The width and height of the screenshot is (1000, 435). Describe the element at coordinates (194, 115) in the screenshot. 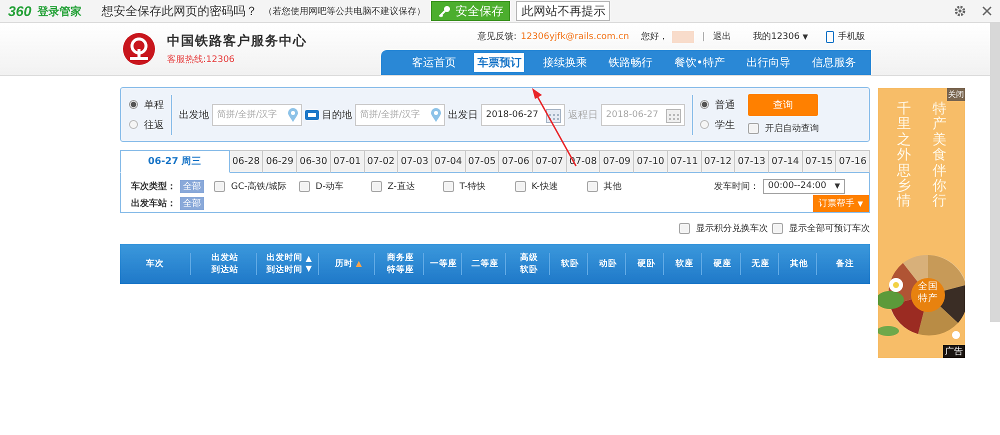

I see `from-label: 出发地` at that location.